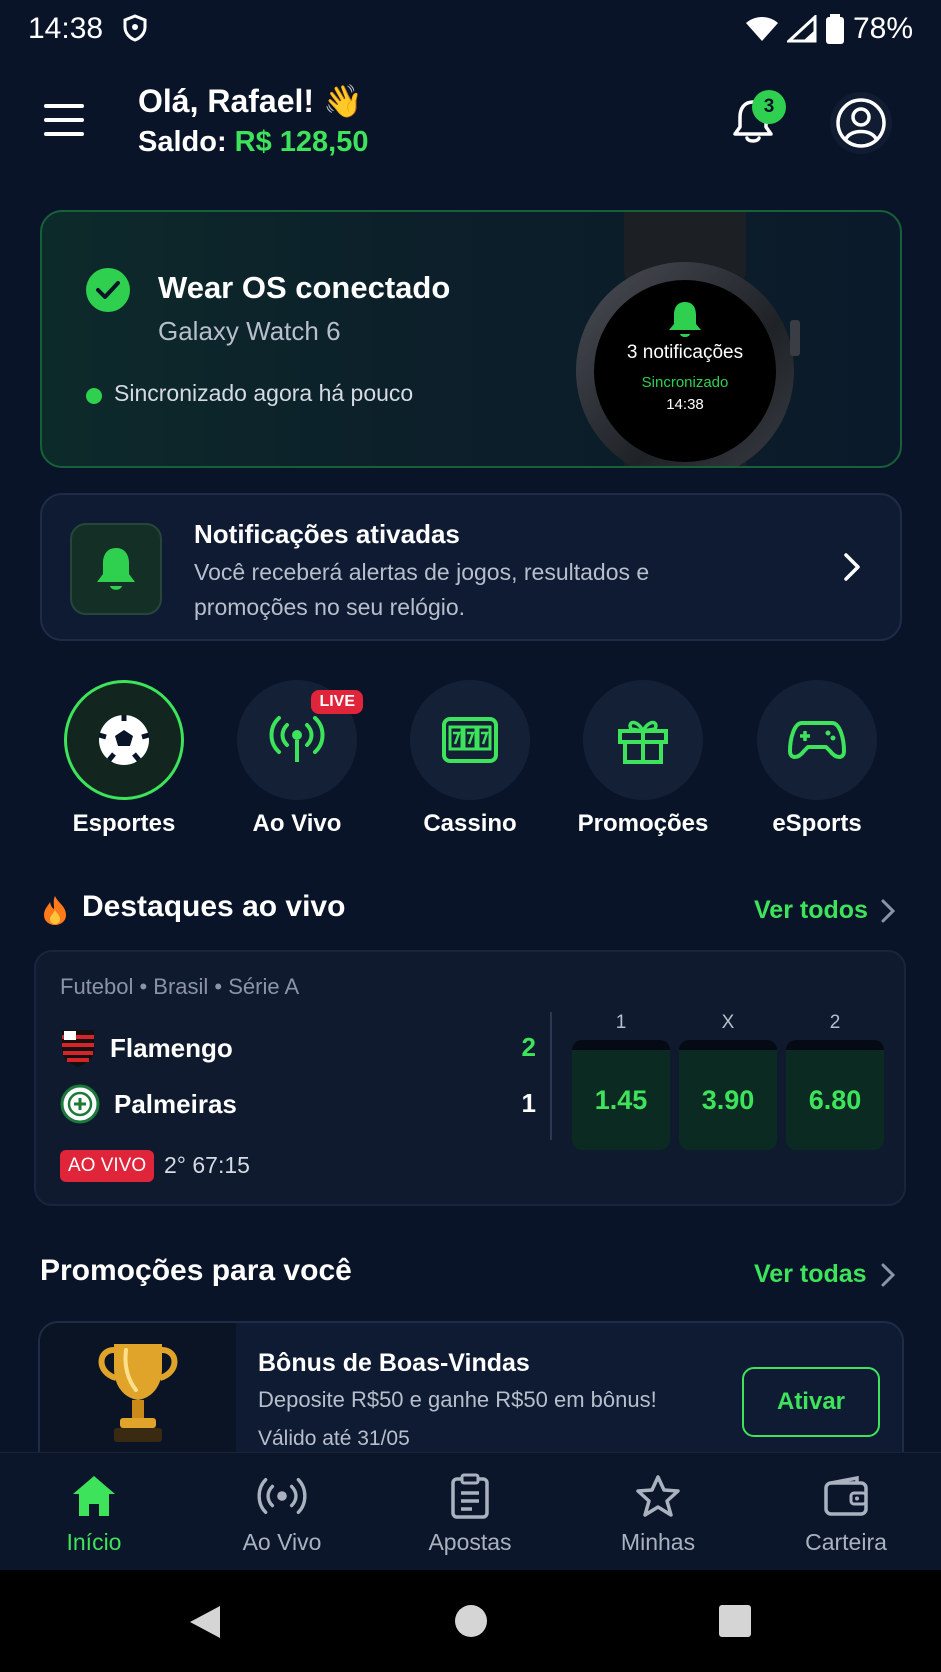 This screenshot has width=941, height=1672. I want to click on notification-icon-box, so click(116, 569).